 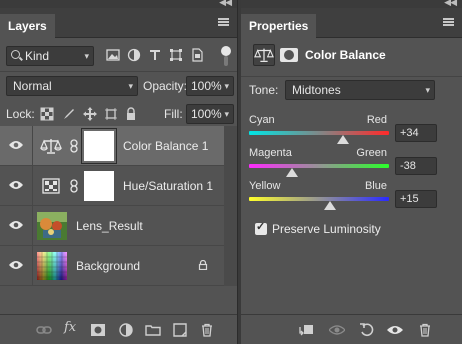 What do you see at coordinates (376, 120) in the screenshot?
I see `slider-right-label: Red` at bounding box center [376, 120].